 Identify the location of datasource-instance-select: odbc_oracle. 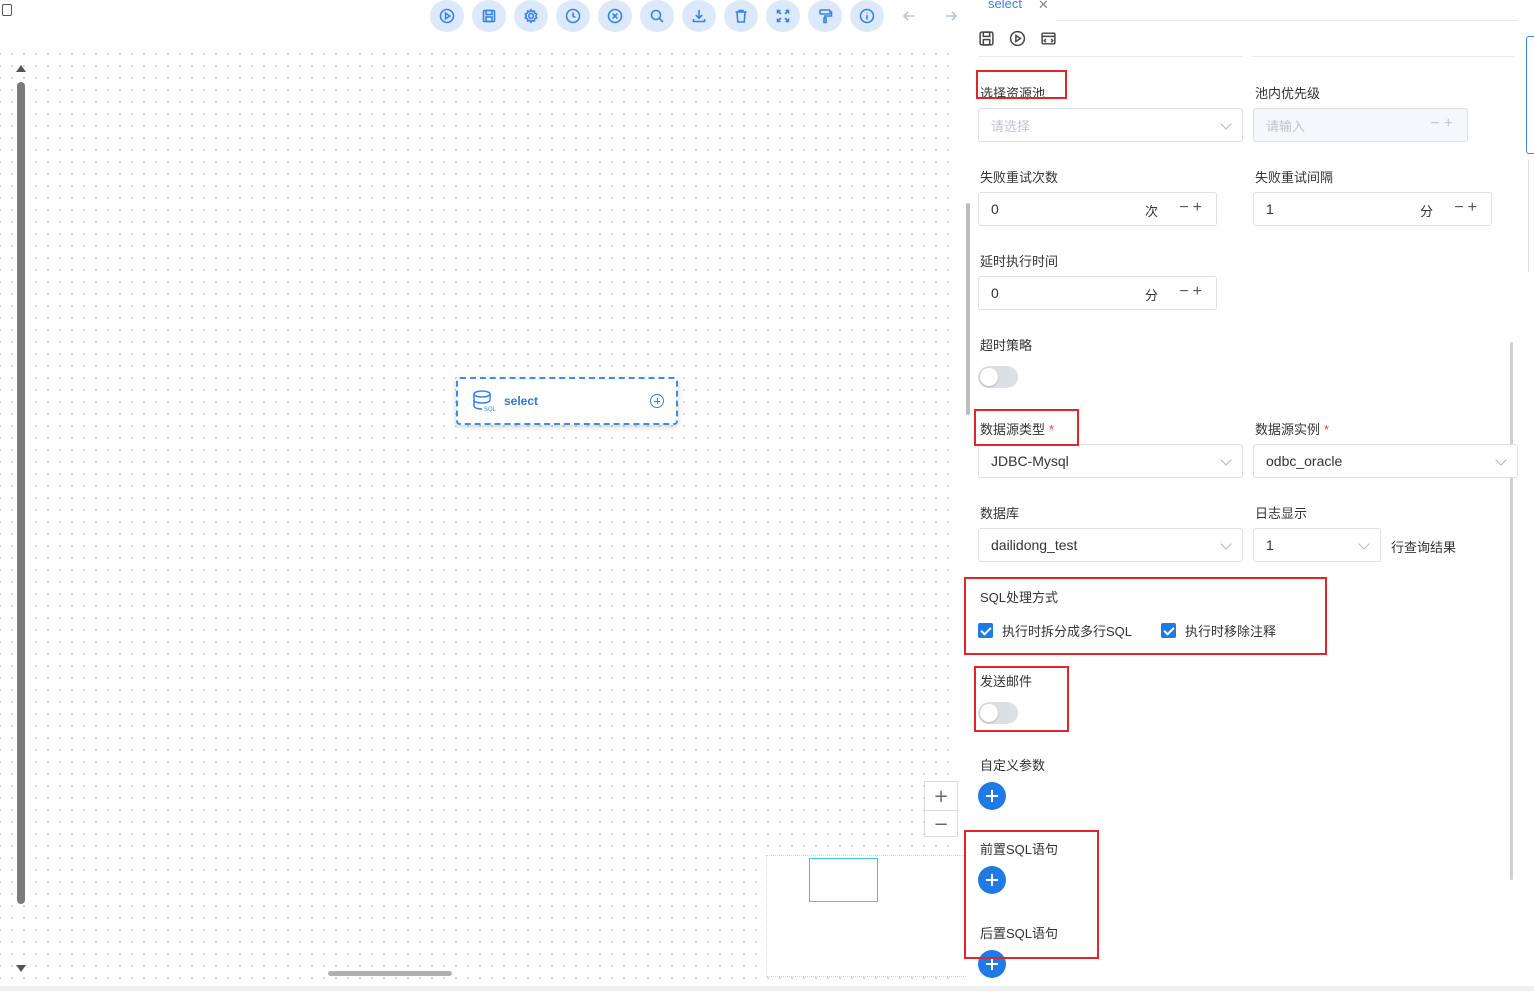
(1385, 461).